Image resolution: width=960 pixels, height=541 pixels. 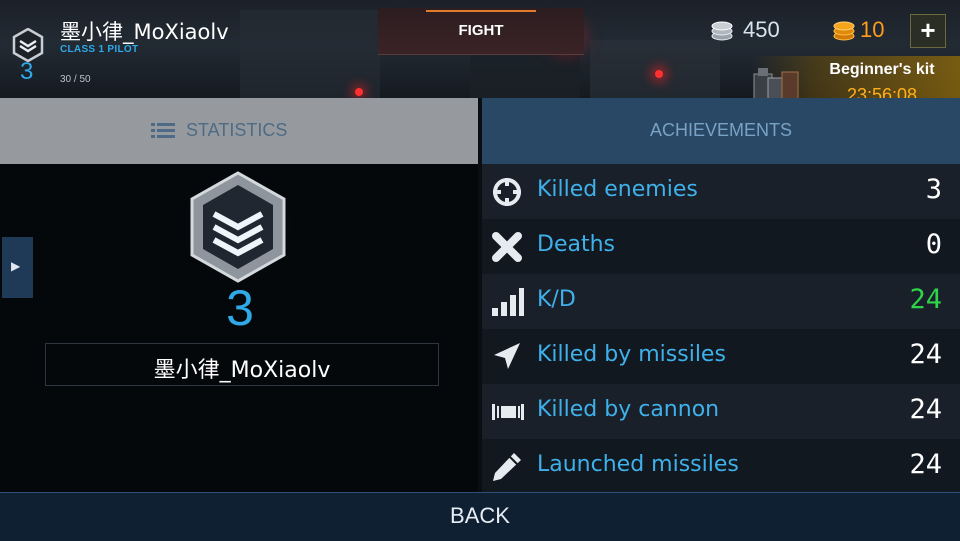 I want to click on beginners-kit-offer: Beginner's kit 23:56:08, so click(x=856, y=77).